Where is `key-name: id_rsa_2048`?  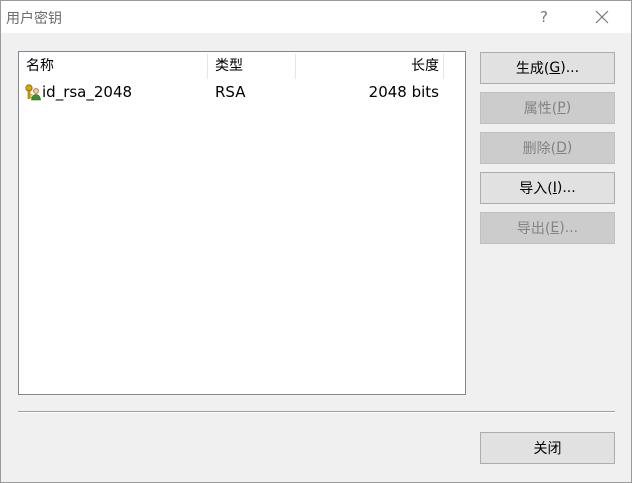
key-name: id_rsa_2048 is located at coordinates (87, 92).